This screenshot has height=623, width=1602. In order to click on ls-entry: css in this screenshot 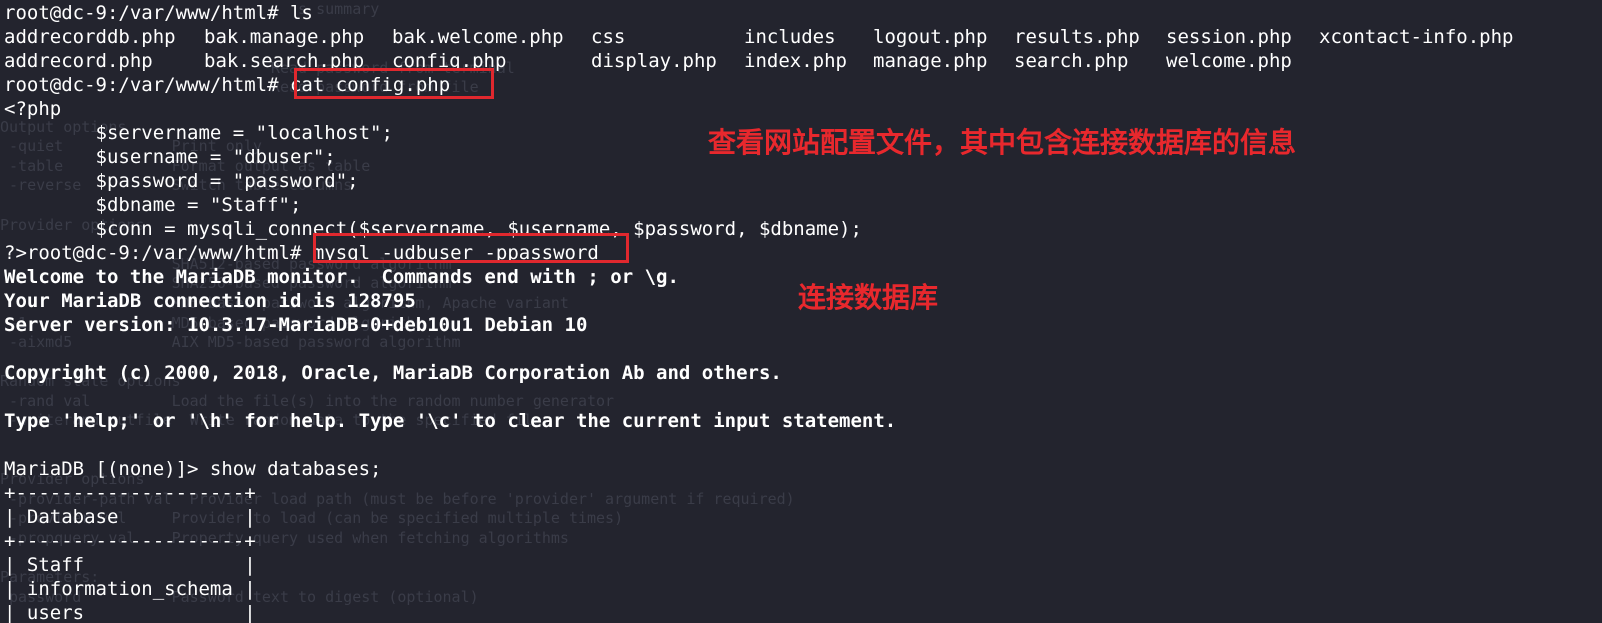, I will do `click(608, 37)`.